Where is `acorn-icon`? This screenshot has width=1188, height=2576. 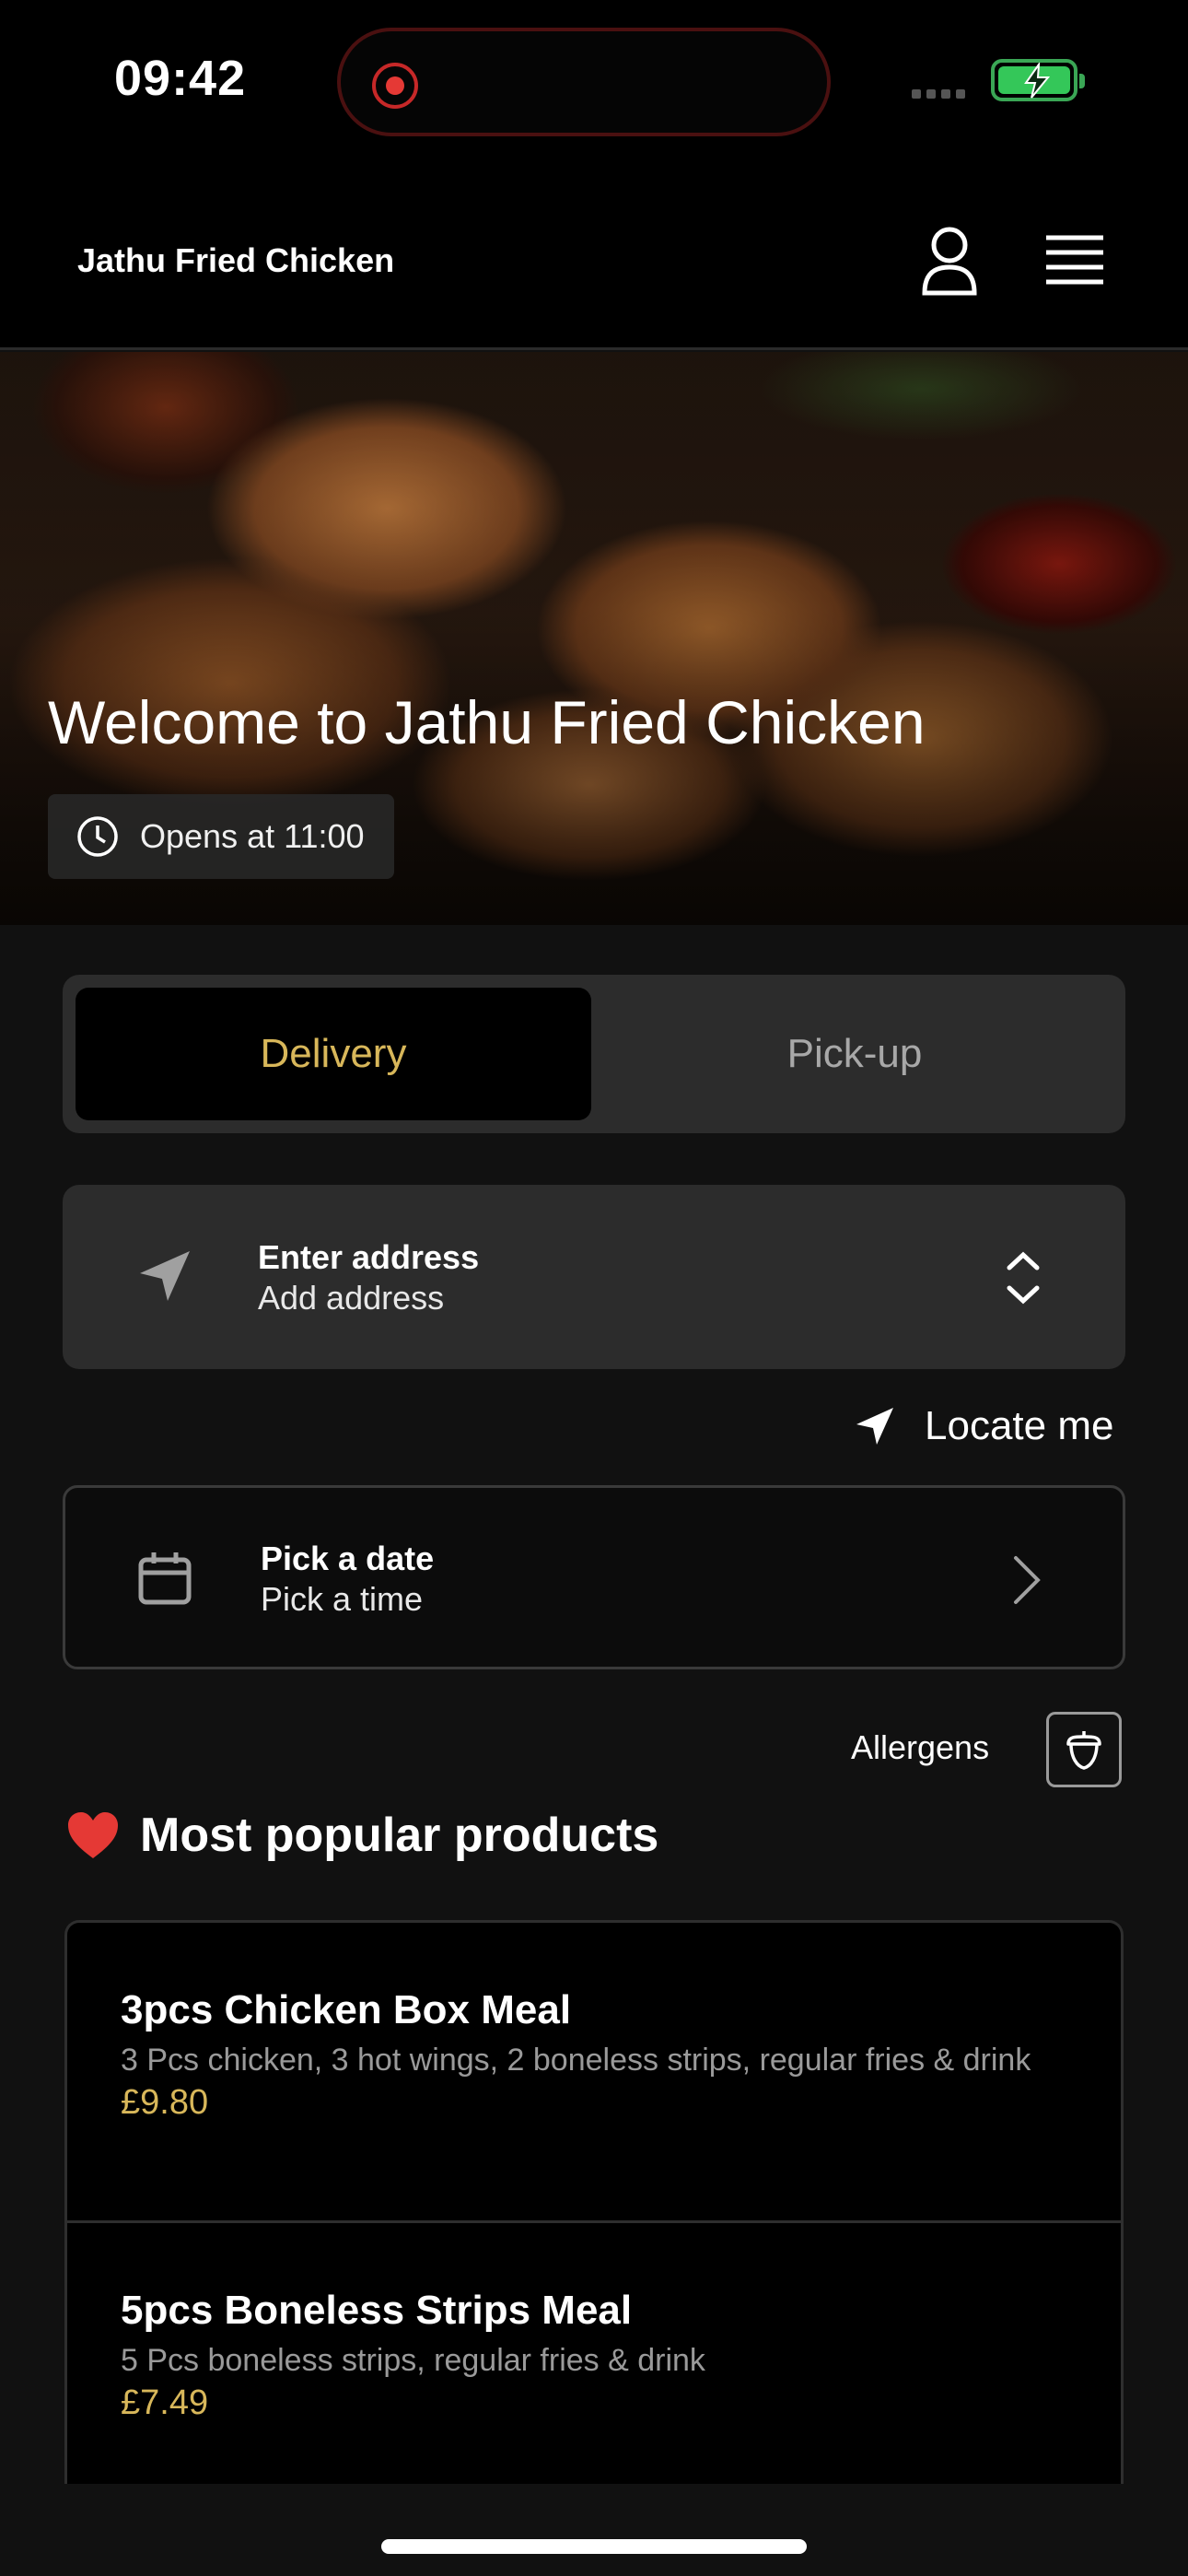 acorn-icon is located at coordinates (1083, 1750).